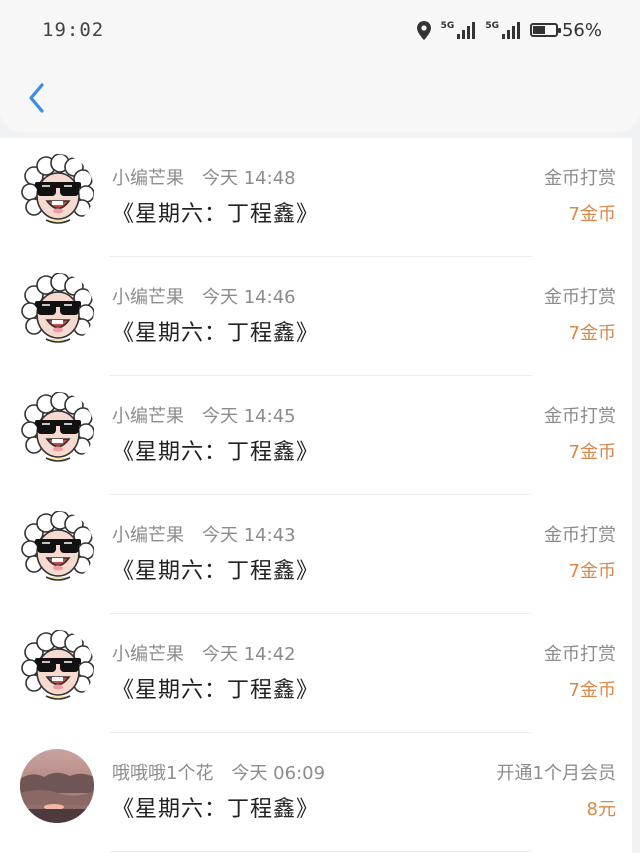 The image size is (640, 853). What do you see at coordinates (316, 792) in the screenshot?
I see `list-item: 哦哦哦1个花 今天 06:09 《星期六：丁程鑫》 开通1个月会员 8元` at bounding box center [316, 792].